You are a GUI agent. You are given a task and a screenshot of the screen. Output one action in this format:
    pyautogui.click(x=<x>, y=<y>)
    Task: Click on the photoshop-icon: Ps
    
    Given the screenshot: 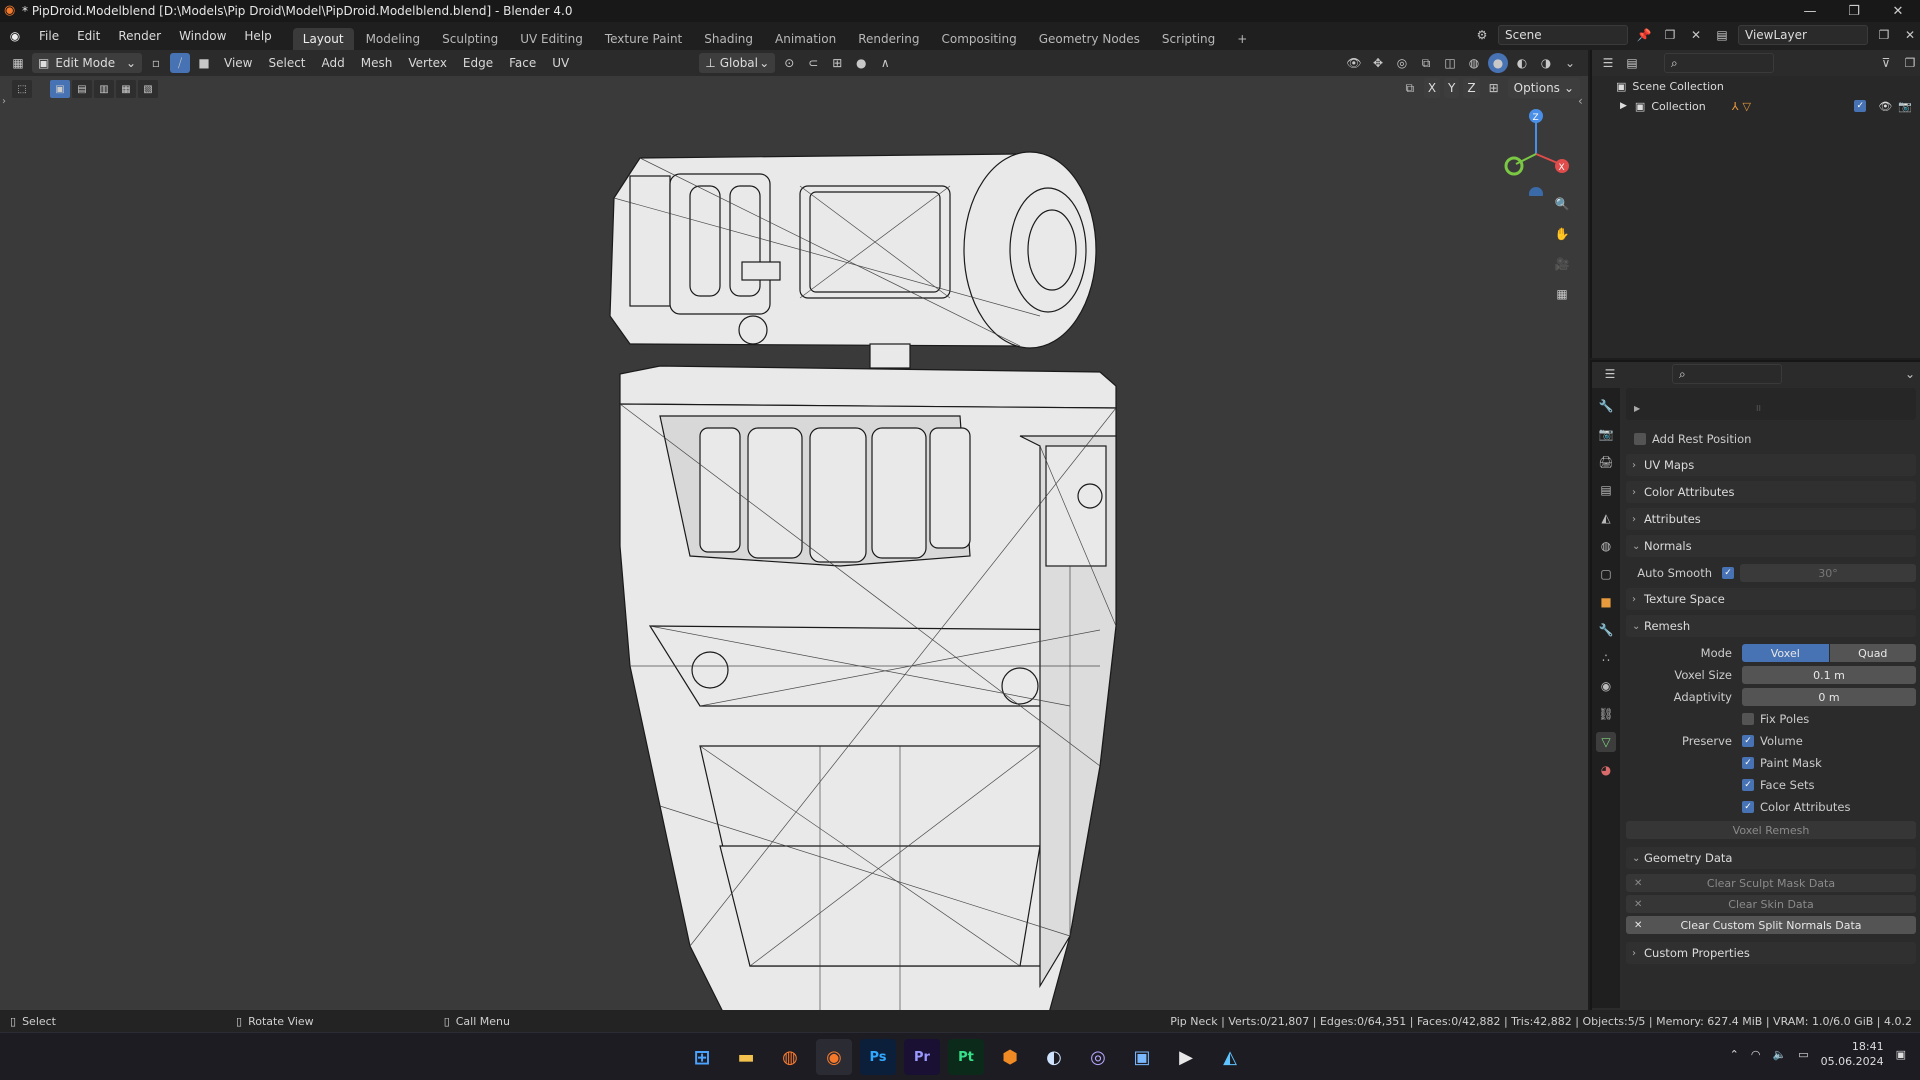 What is the action you would take?
    pyautogui.click(x=878, y=1057)
    